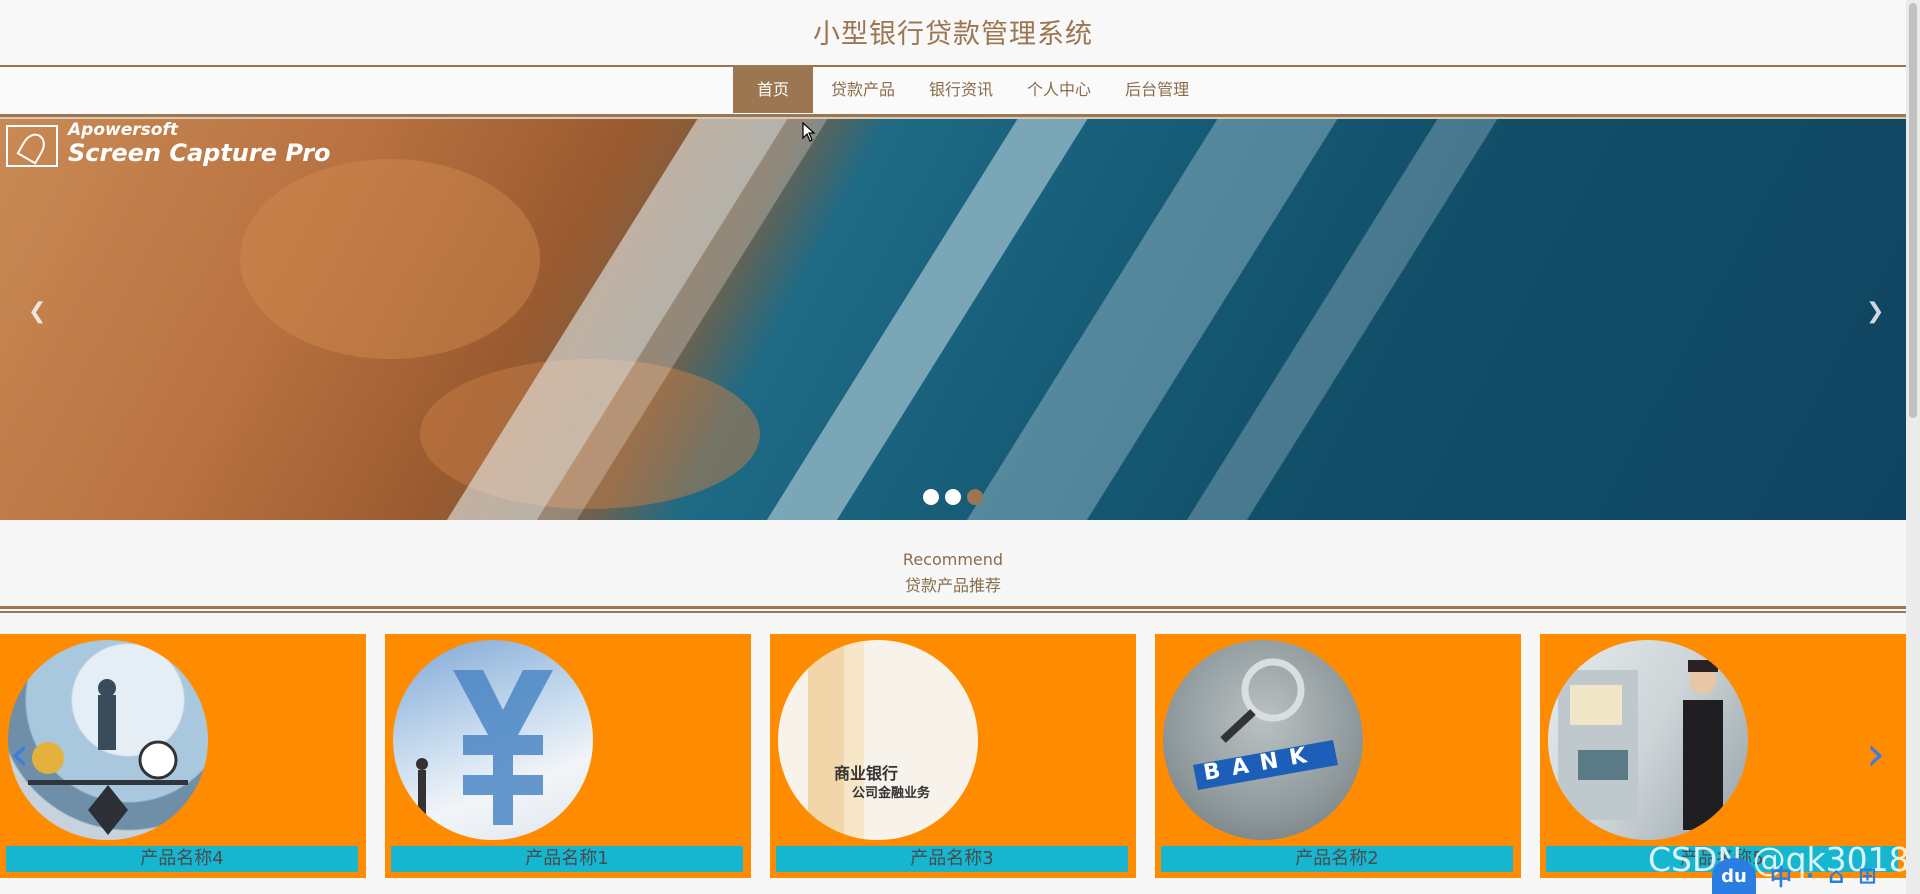  I want to click on site-header: 小型银行贷款管理系统, so click(953, 33).